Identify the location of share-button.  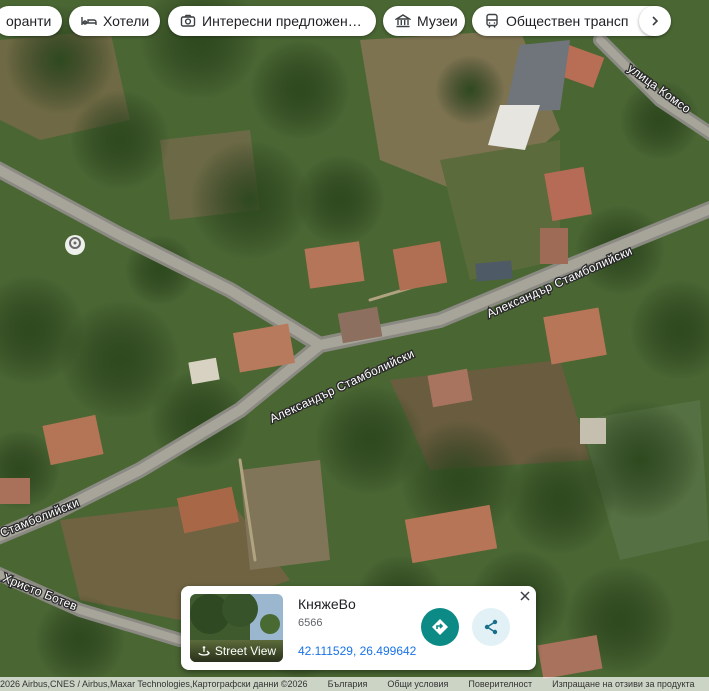
(491, 627).